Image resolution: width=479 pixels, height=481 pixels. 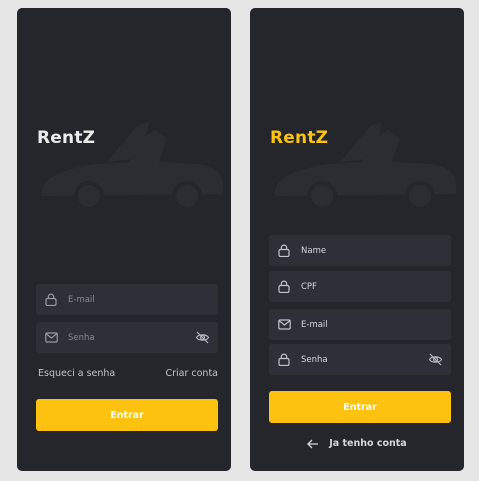 What do you see at coordinates (360, 407) in the screenshot?
I see `signup-submit-button: Entrar` at bounding box center [360, 407].